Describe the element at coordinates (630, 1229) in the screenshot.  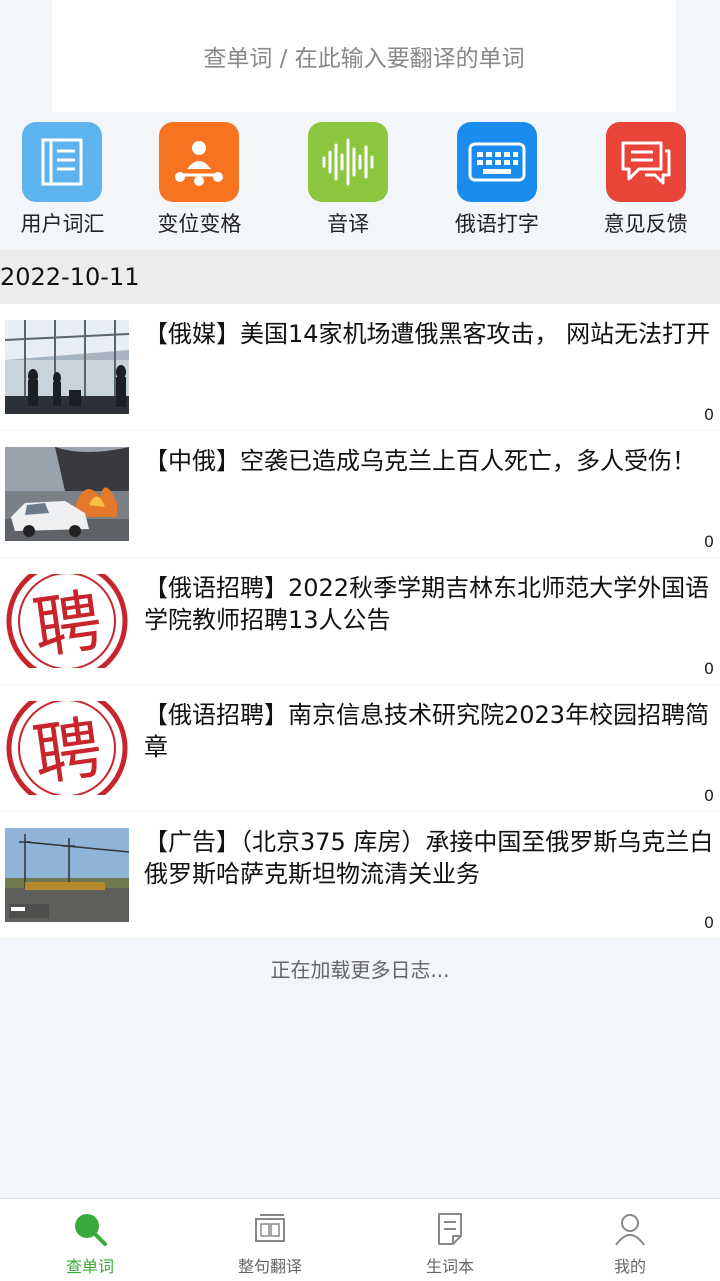
I see `user-icon` at that location.